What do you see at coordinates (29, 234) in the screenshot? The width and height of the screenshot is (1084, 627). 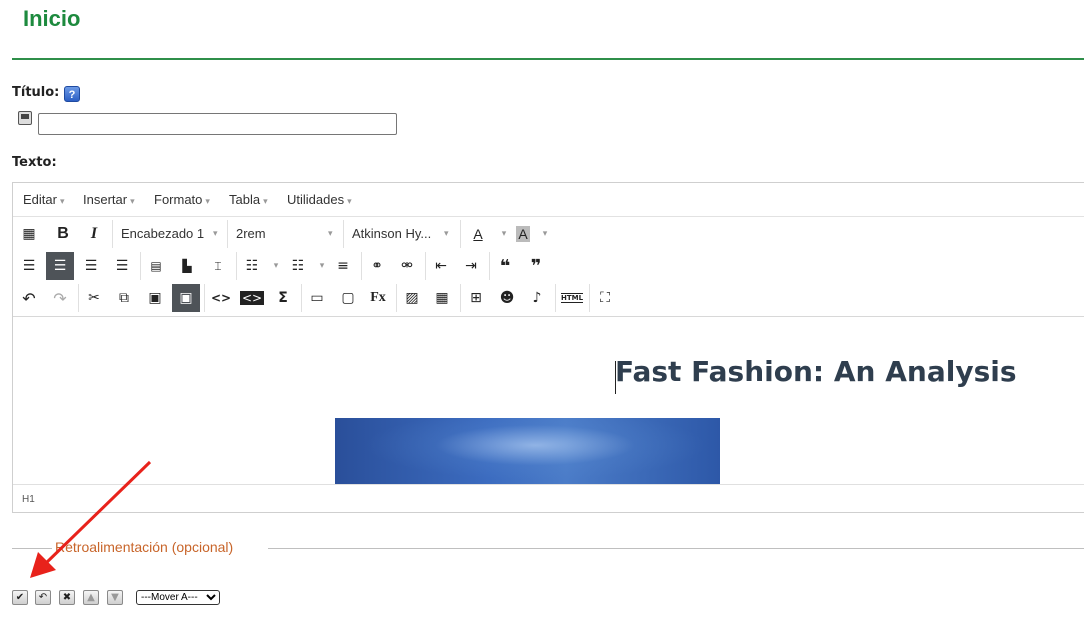 I see `keyboard-icon: ▦` at bounding box center [29, 234].